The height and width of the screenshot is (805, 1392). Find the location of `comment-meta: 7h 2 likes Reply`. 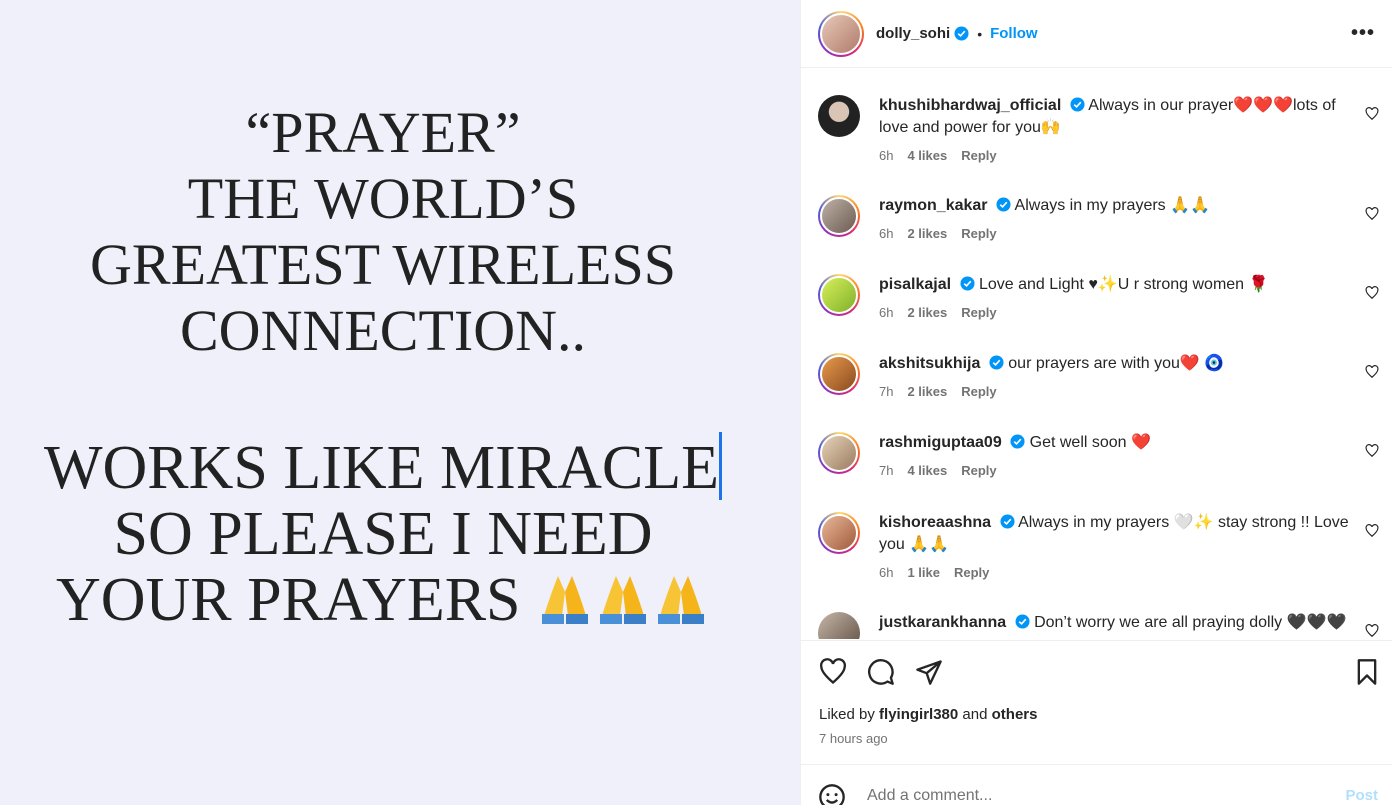

comment-meta: 7h 2 likes Reply is located at coordinates (1130, 391).